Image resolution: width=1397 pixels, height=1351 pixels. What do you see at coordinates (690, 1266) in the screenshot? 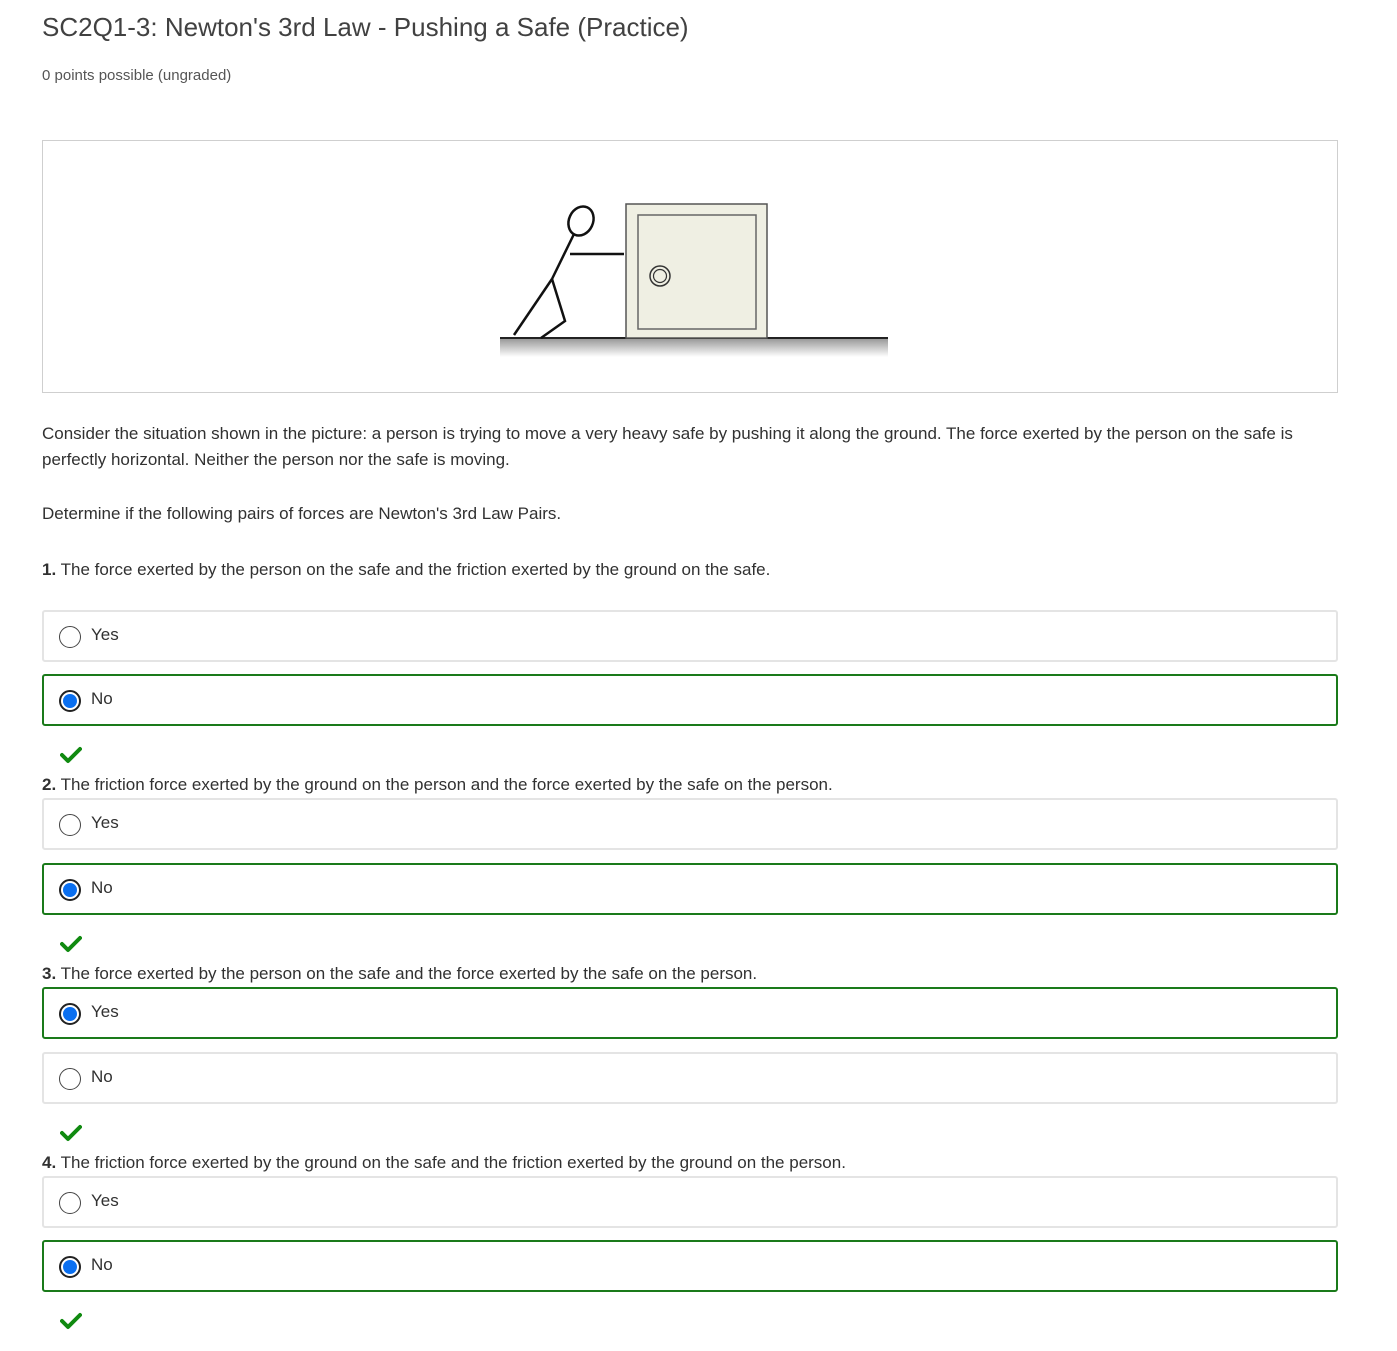
I see `question-4-choice-no: No` at bounding box center [690, 1266].